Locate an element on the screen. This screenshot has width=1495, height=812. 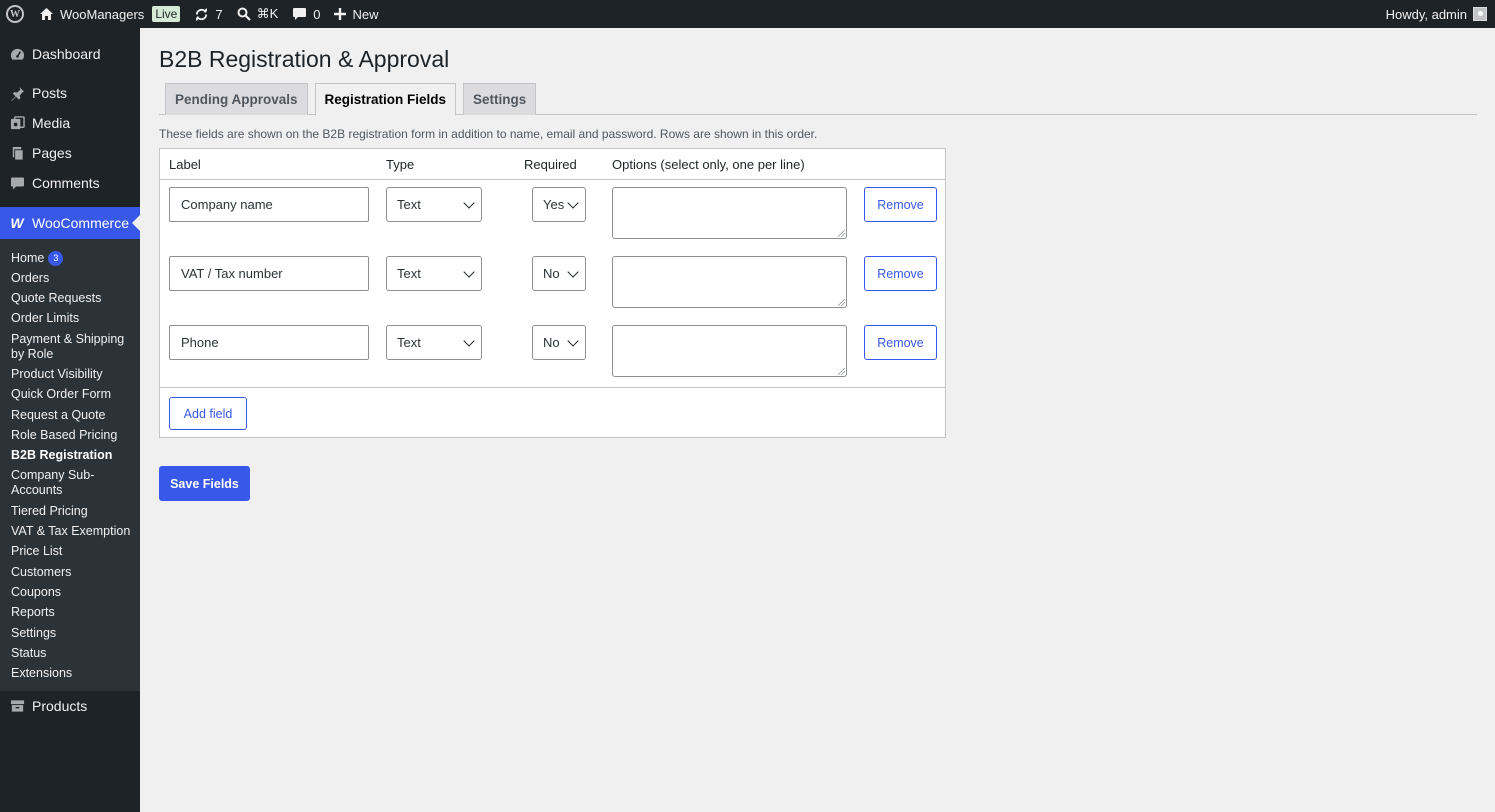
sidebar-item-label: Comments is located at coordinates (66, 183).